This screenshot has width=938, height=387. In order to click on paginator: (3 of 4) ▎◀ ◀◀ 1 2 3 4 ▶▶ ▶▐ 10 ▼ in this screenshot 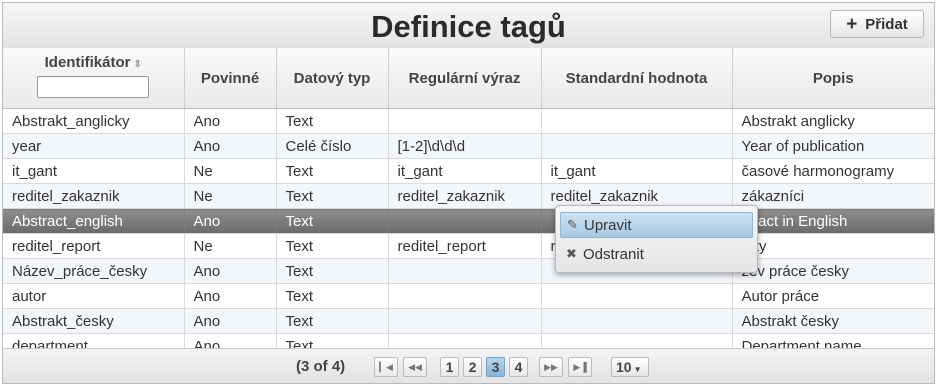, I will do `click(468, 365)`.